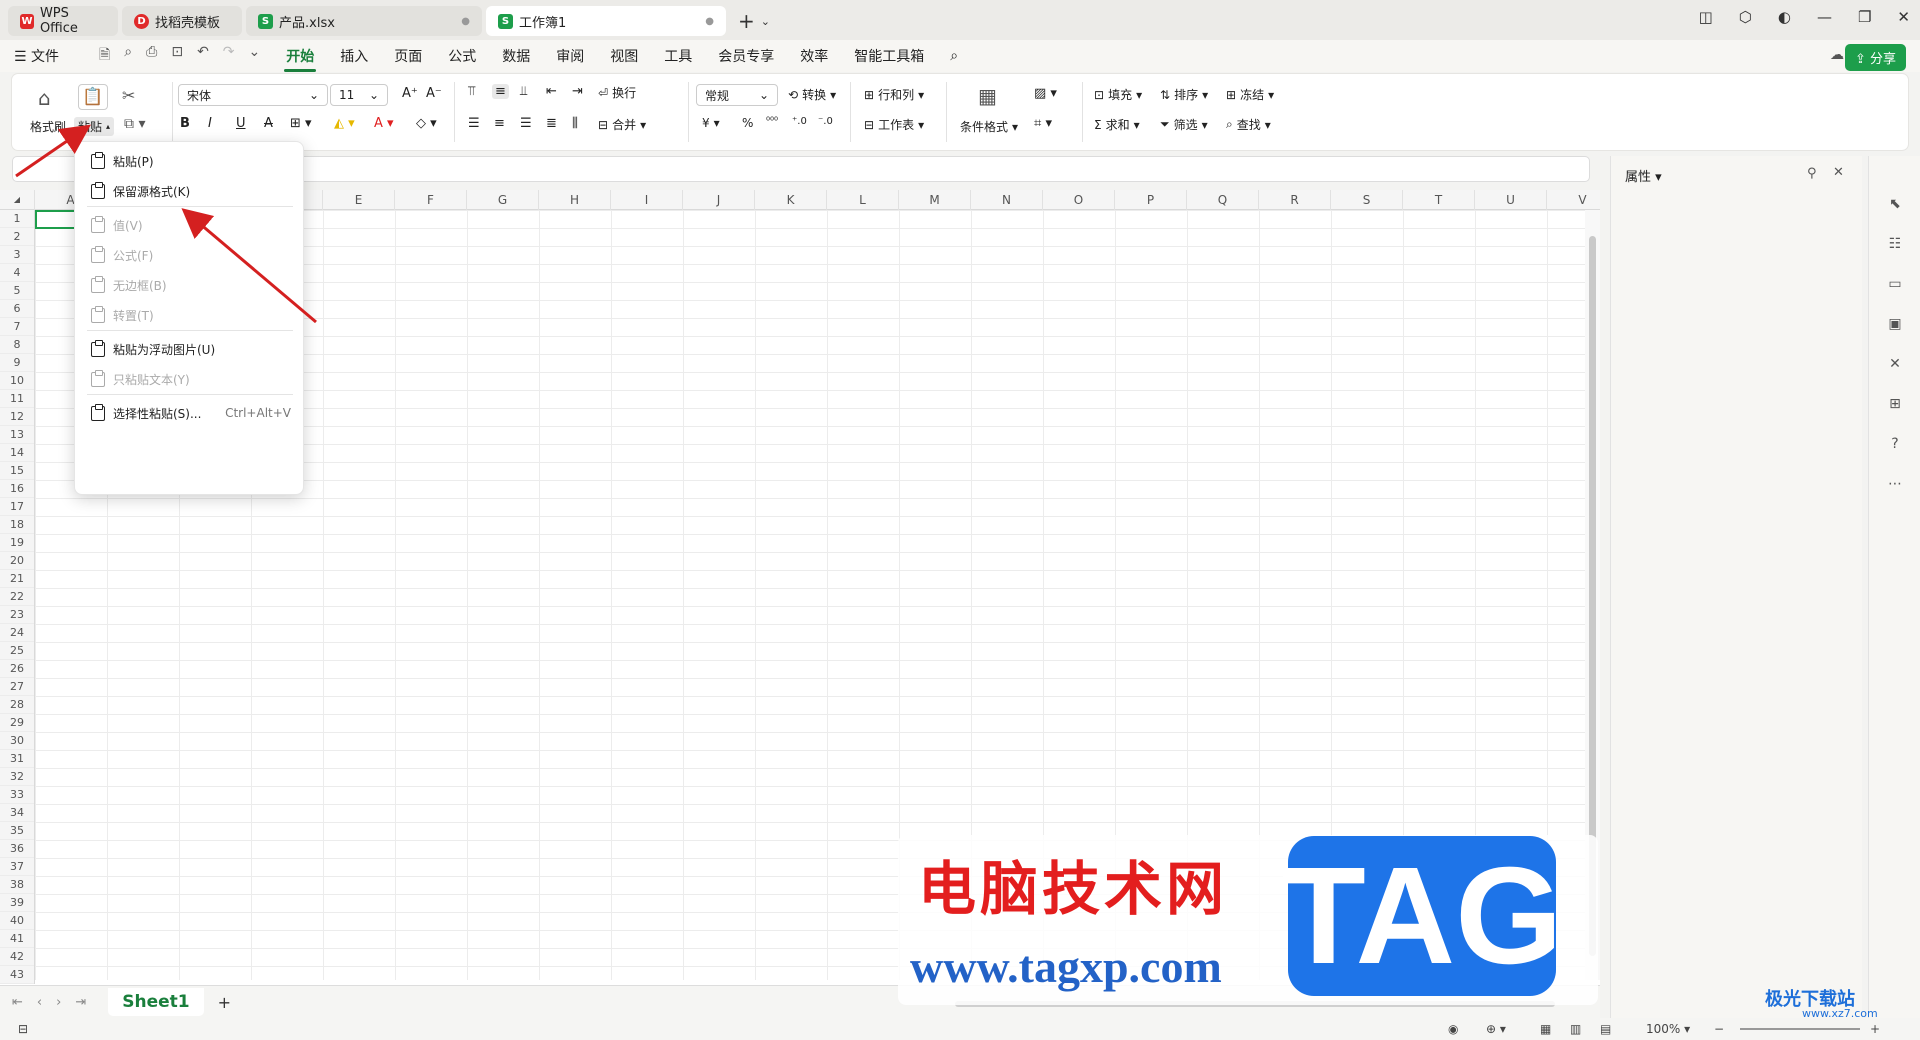 This screenshot has height=1040, width=1920. What do you see at coordinates (17, 597) in the screenshot?
I see `row-header: 22` at bounding box center [17, 597].